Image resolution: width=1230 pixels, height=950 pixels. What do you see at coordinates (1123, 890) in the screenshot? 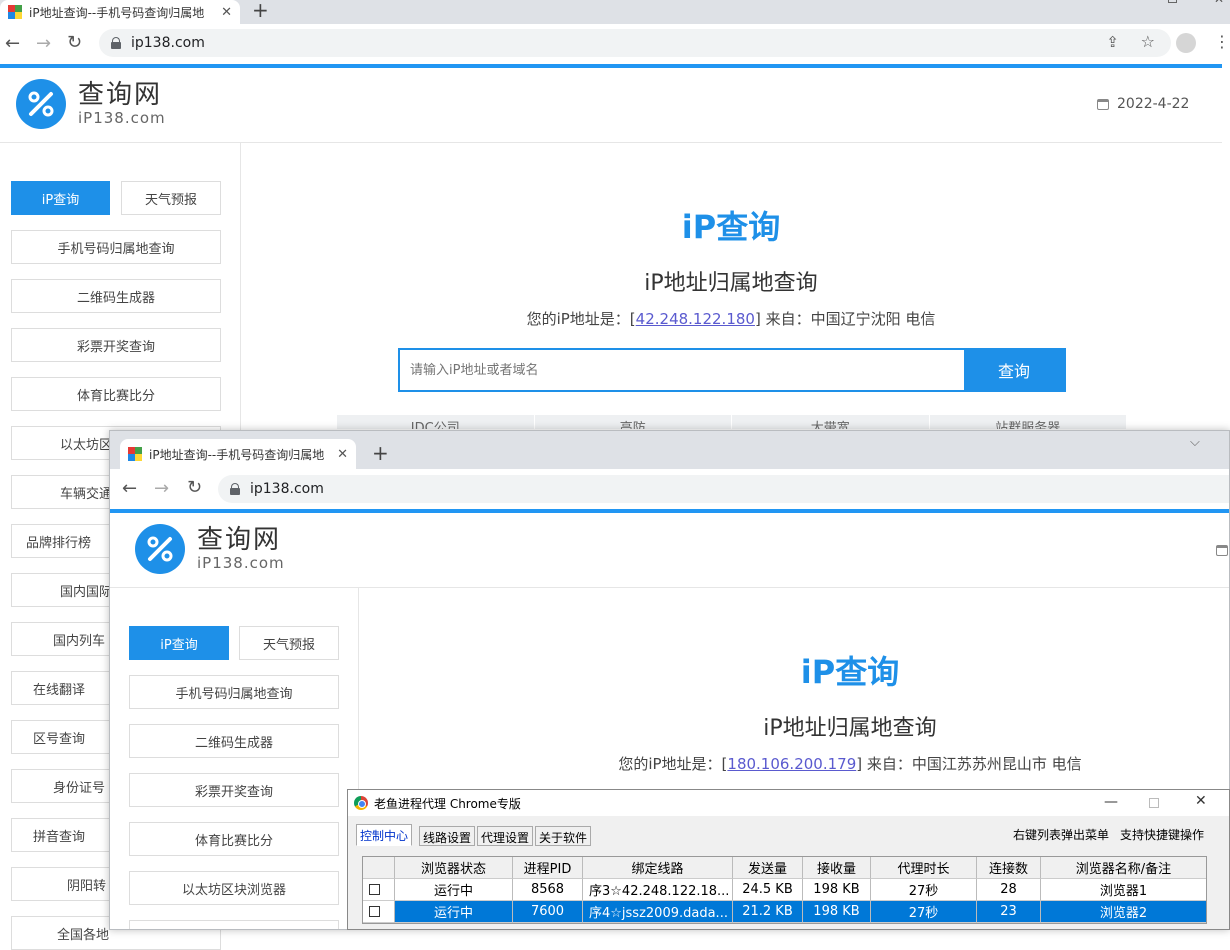
I see `cell-browser-name: 浏览器1` at bounding box center [1123, 890].